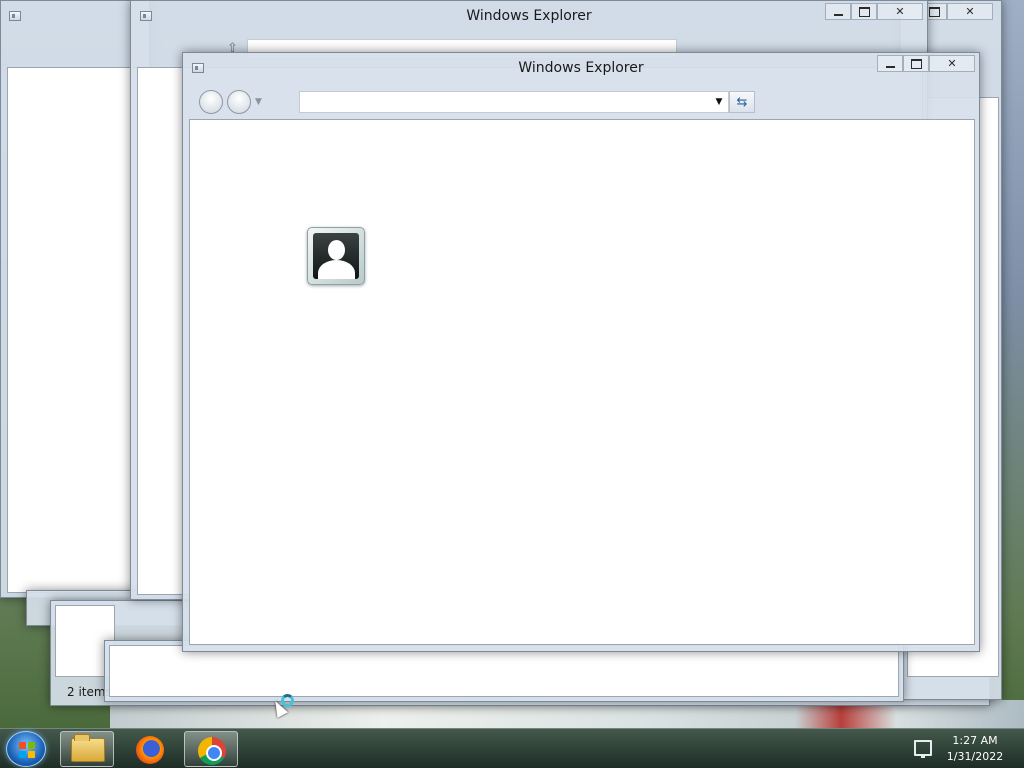  I want to click on network-icon, so click(923, 749).